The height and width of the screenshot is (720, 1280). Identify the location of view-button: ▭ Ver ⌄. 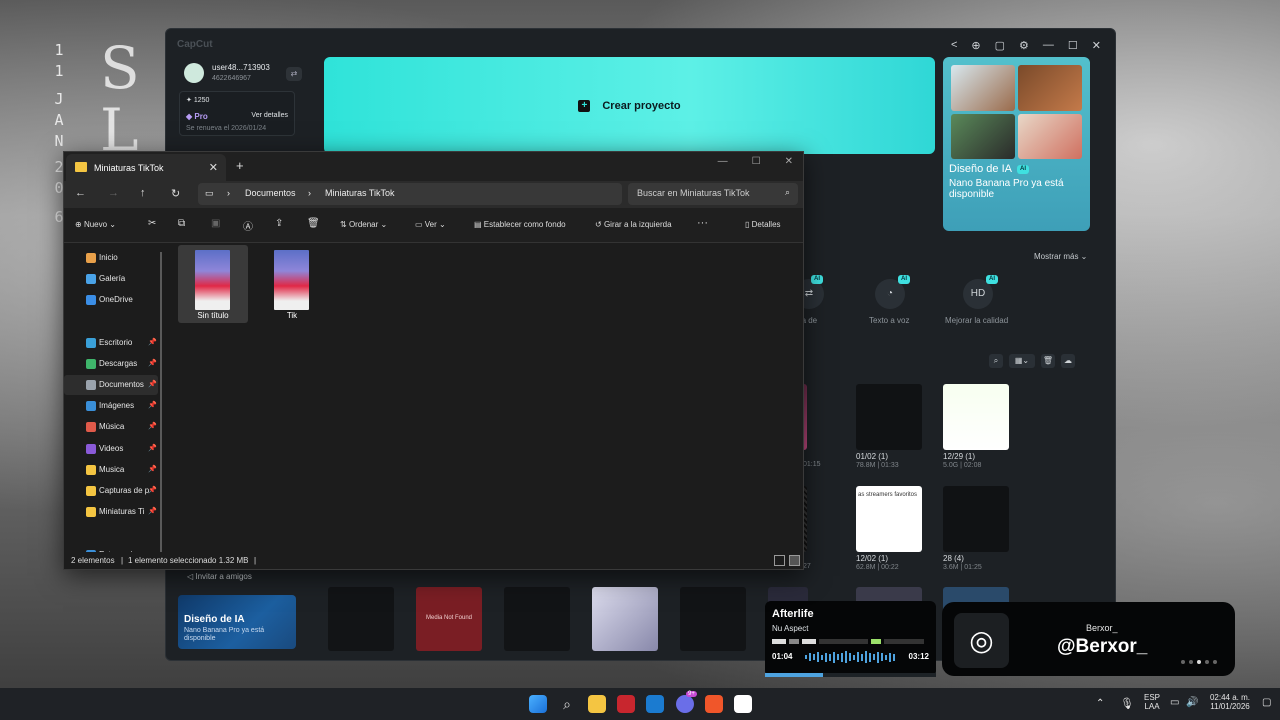
(430, 224).